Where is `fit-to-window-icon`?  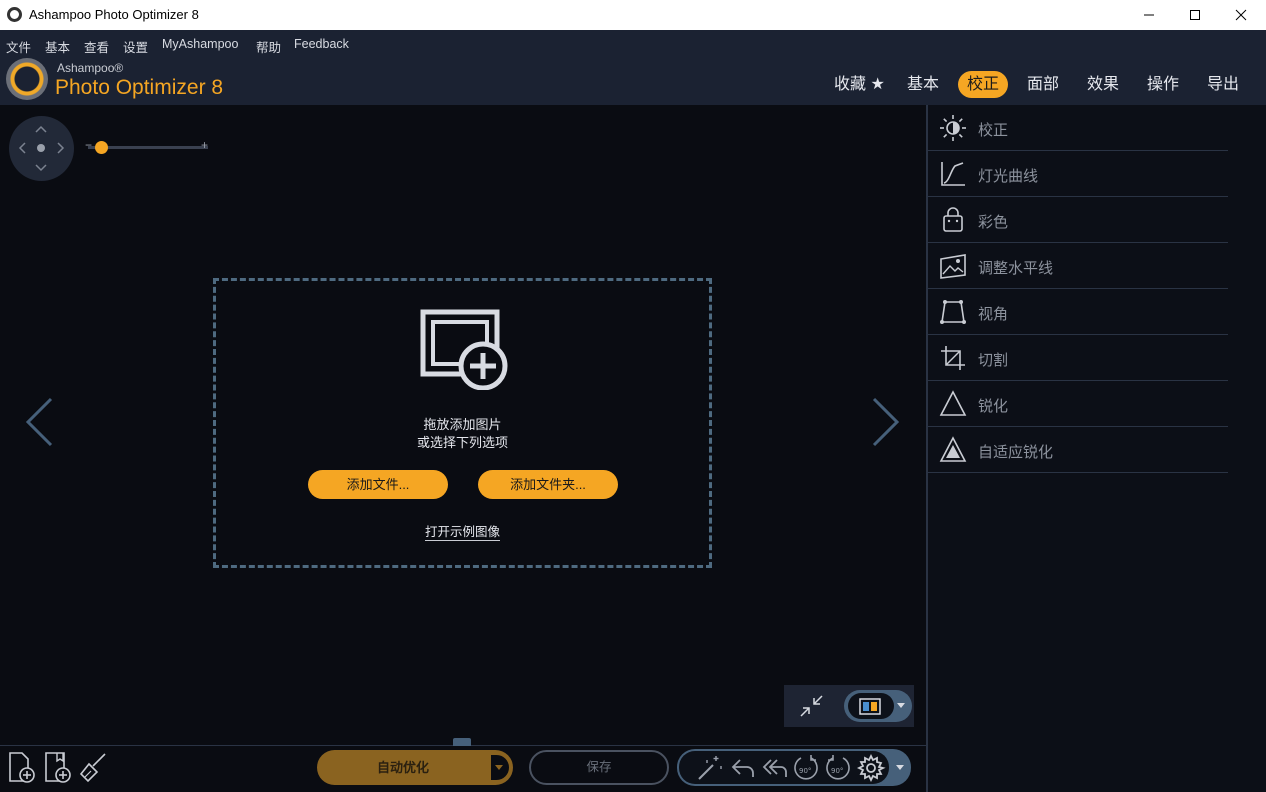
fit-to-window-icon is located at coordinates (812, 706).